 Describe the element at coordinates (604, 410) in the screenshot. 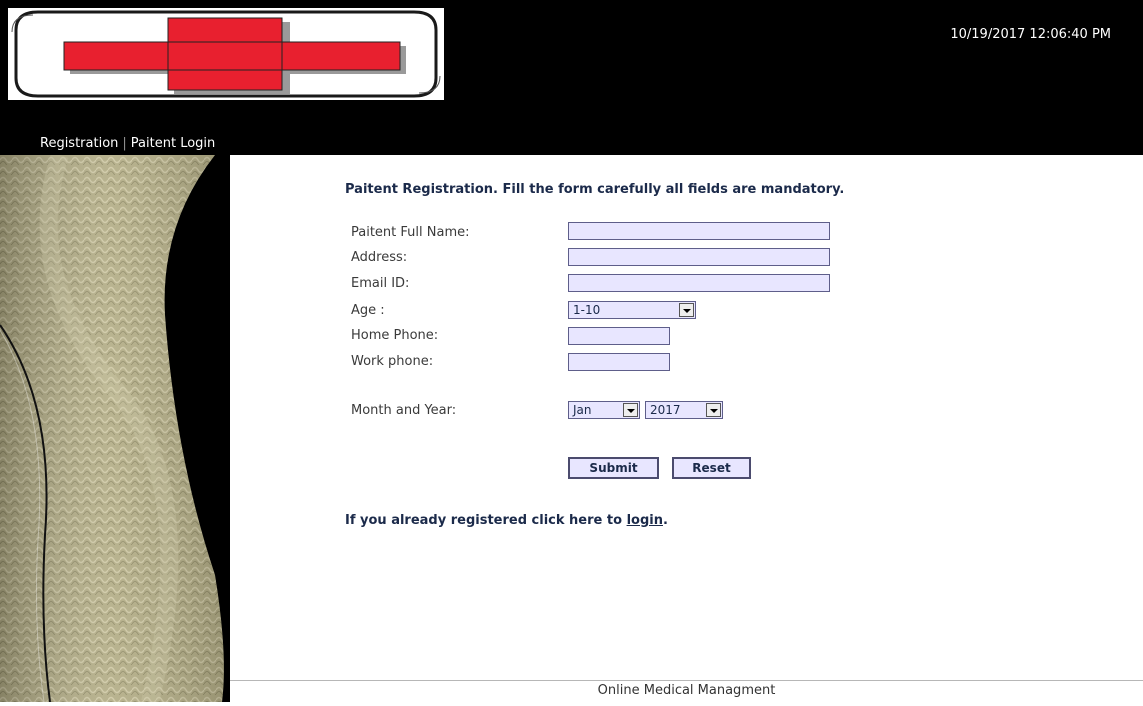

I see `month-select: Jan` at that location.